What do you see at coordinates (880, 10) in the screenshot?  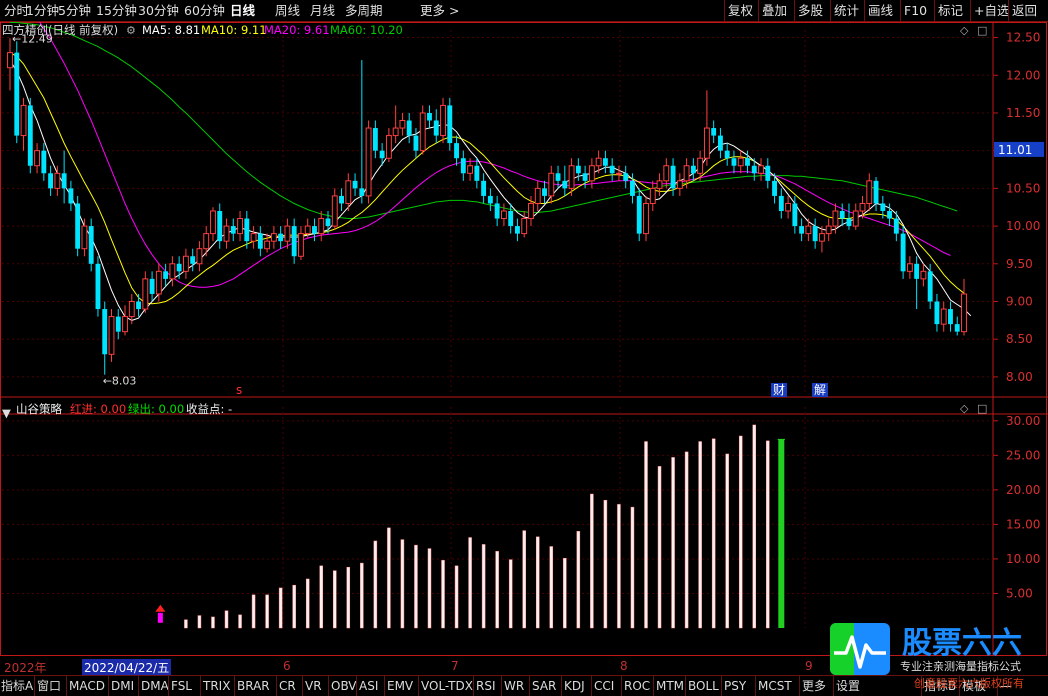 I see `toolbar-btn-4: 画线` at bounding box center [880, 10].